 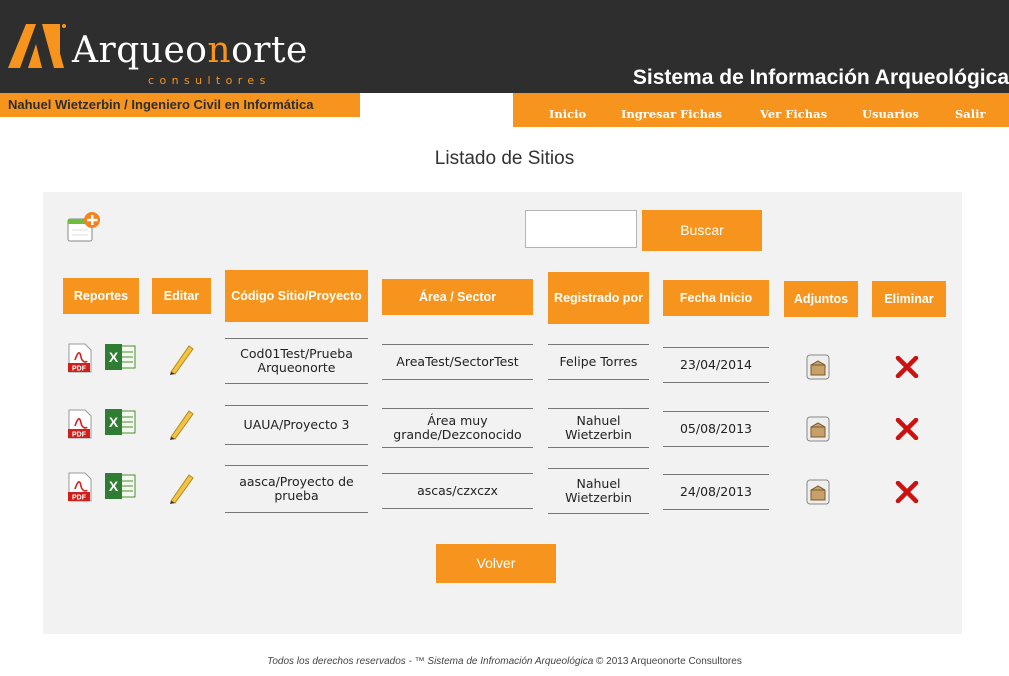 What do you see at coordinates (457, 297) in the screenshot?
I see `header-area: Área / Sector` at bounding box center [457, 297].